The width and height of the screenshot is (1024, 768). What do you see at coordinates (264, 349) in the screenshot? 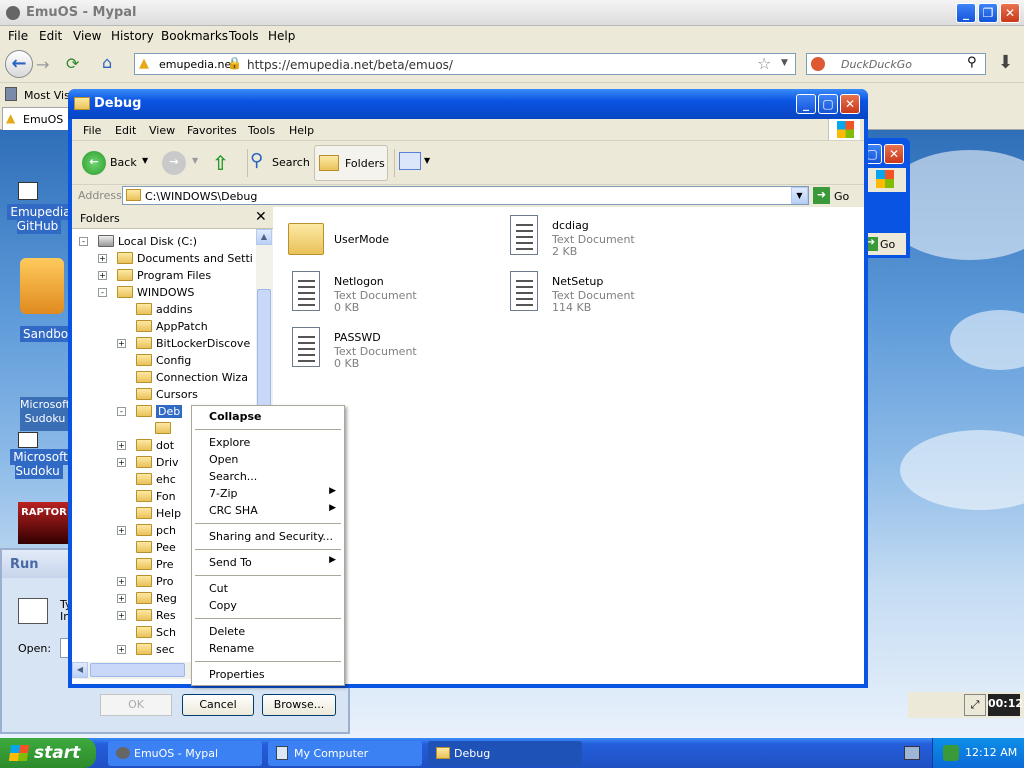
I see `scroll-thumb` at bounding box center [264, 349].